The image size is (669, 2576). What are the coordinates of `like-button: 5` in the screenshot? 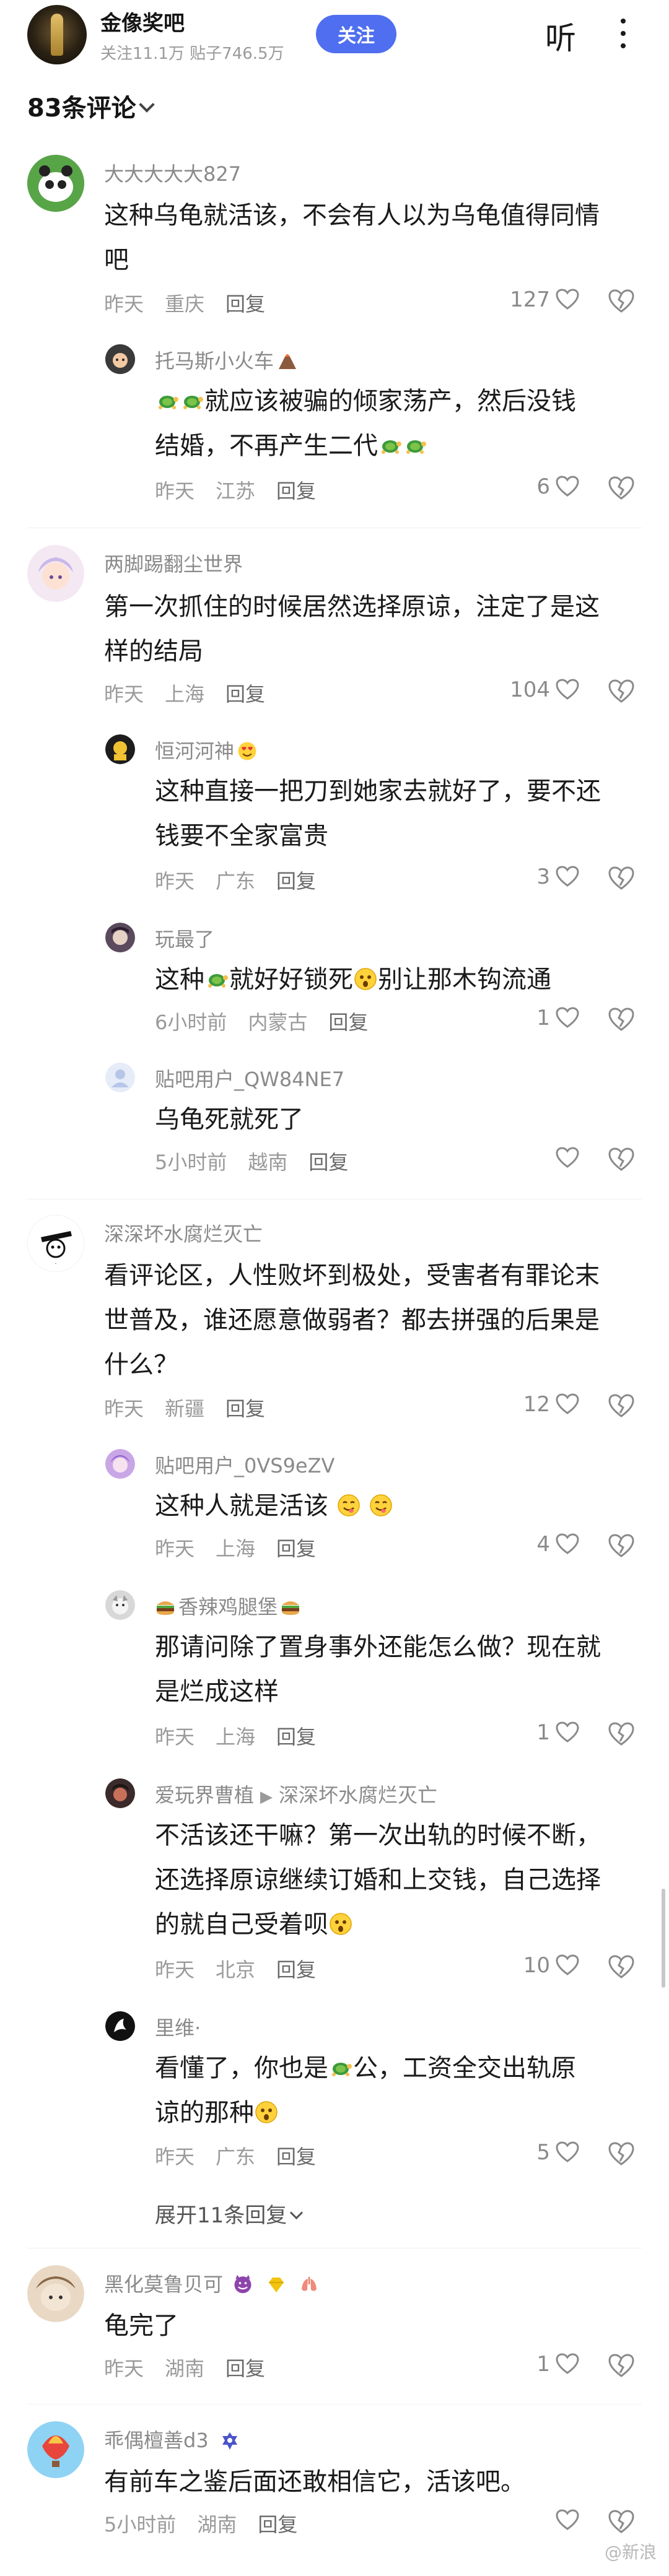 It's located at (558, 2152).